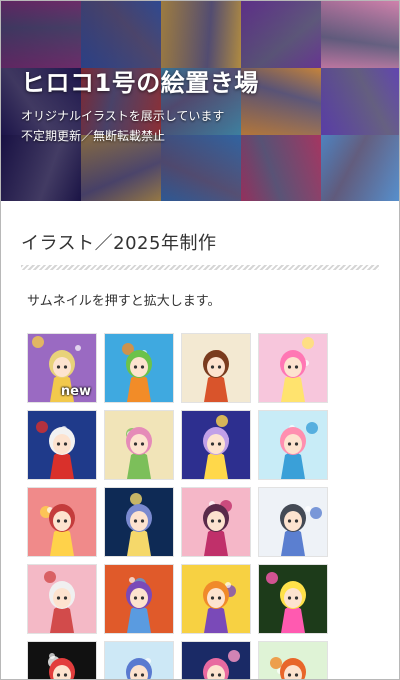 The width and height of the screenshot is (400, 680). I want to click on section-title: イラスト／2025年制作, so click(119, 243).